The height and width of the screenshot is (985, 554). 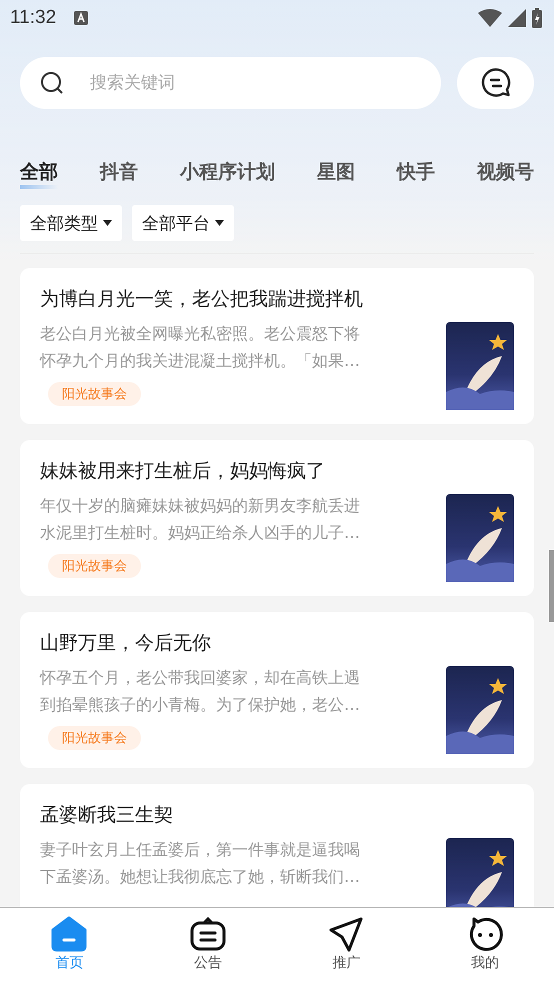 I want to click on story-card: 为博白月光一笑，老公把我踹进搅拌机 老公白月光被全网曝光私密照。老公震怒下将 怀孕九个月的我关进混凝土搅拌机。「如果… 阳光故事会, so click(x=277, y=346).